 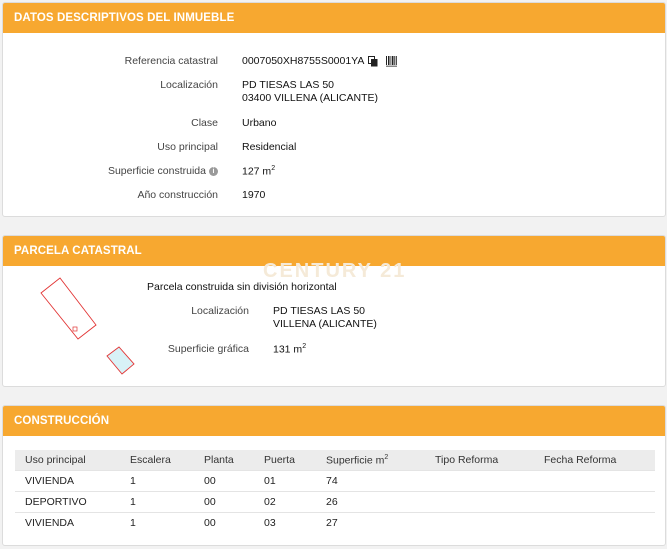 I want to click on barcode-icon, so click(x=392, y=61).